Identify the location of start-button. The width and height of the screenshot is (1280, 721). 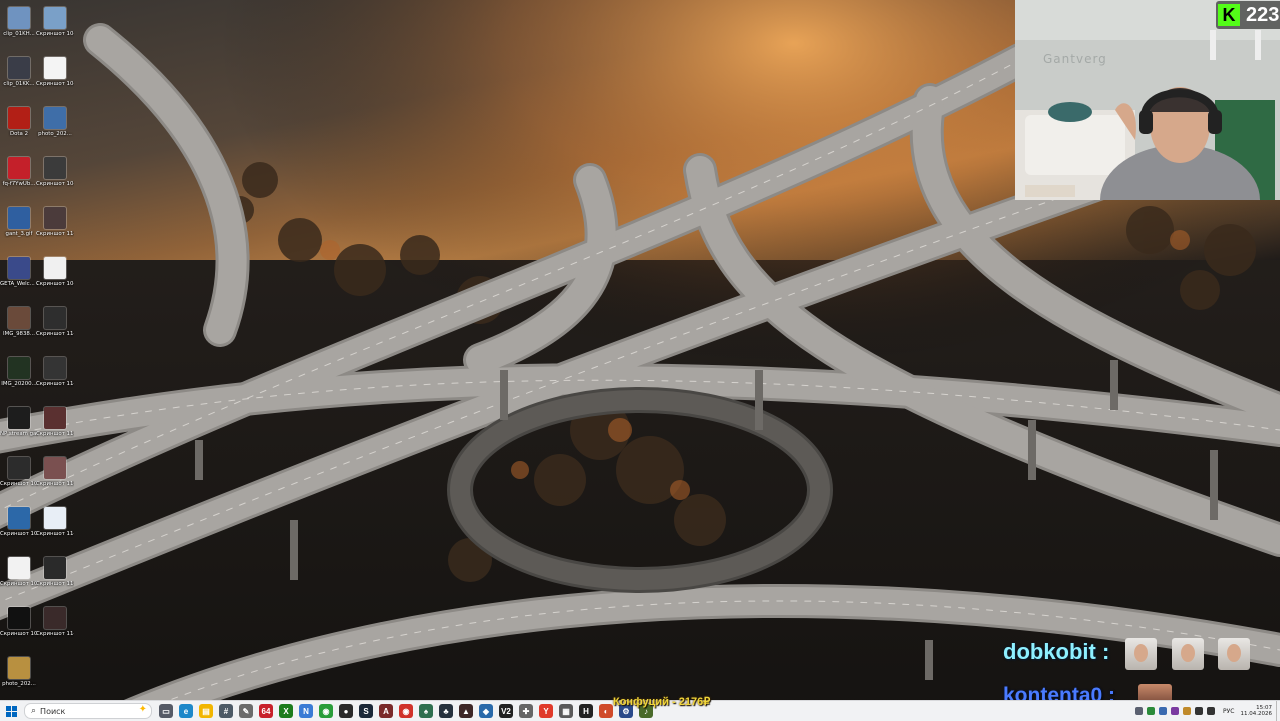
(11, 711).